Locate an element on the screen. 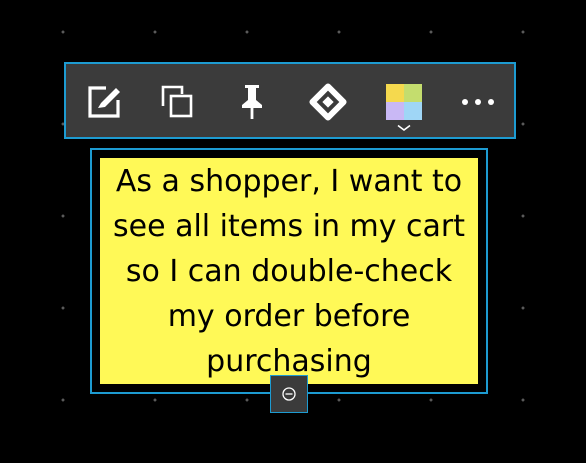 This screenshot has width=586, height=463. edit-icon is located at coordinates (104, 102).